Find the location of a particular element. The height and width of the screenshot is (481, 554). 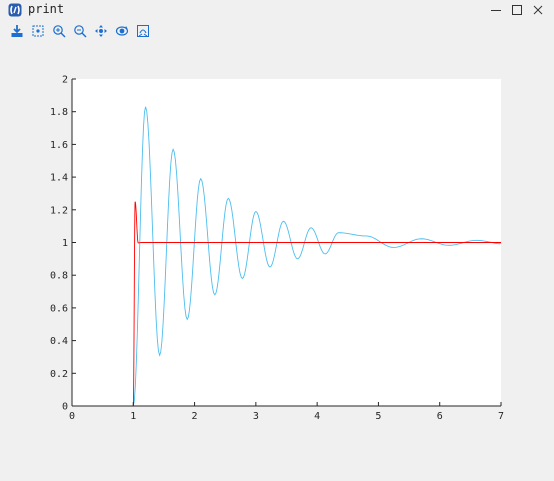

zoom-out-icon is located at coordinates (80, 31).